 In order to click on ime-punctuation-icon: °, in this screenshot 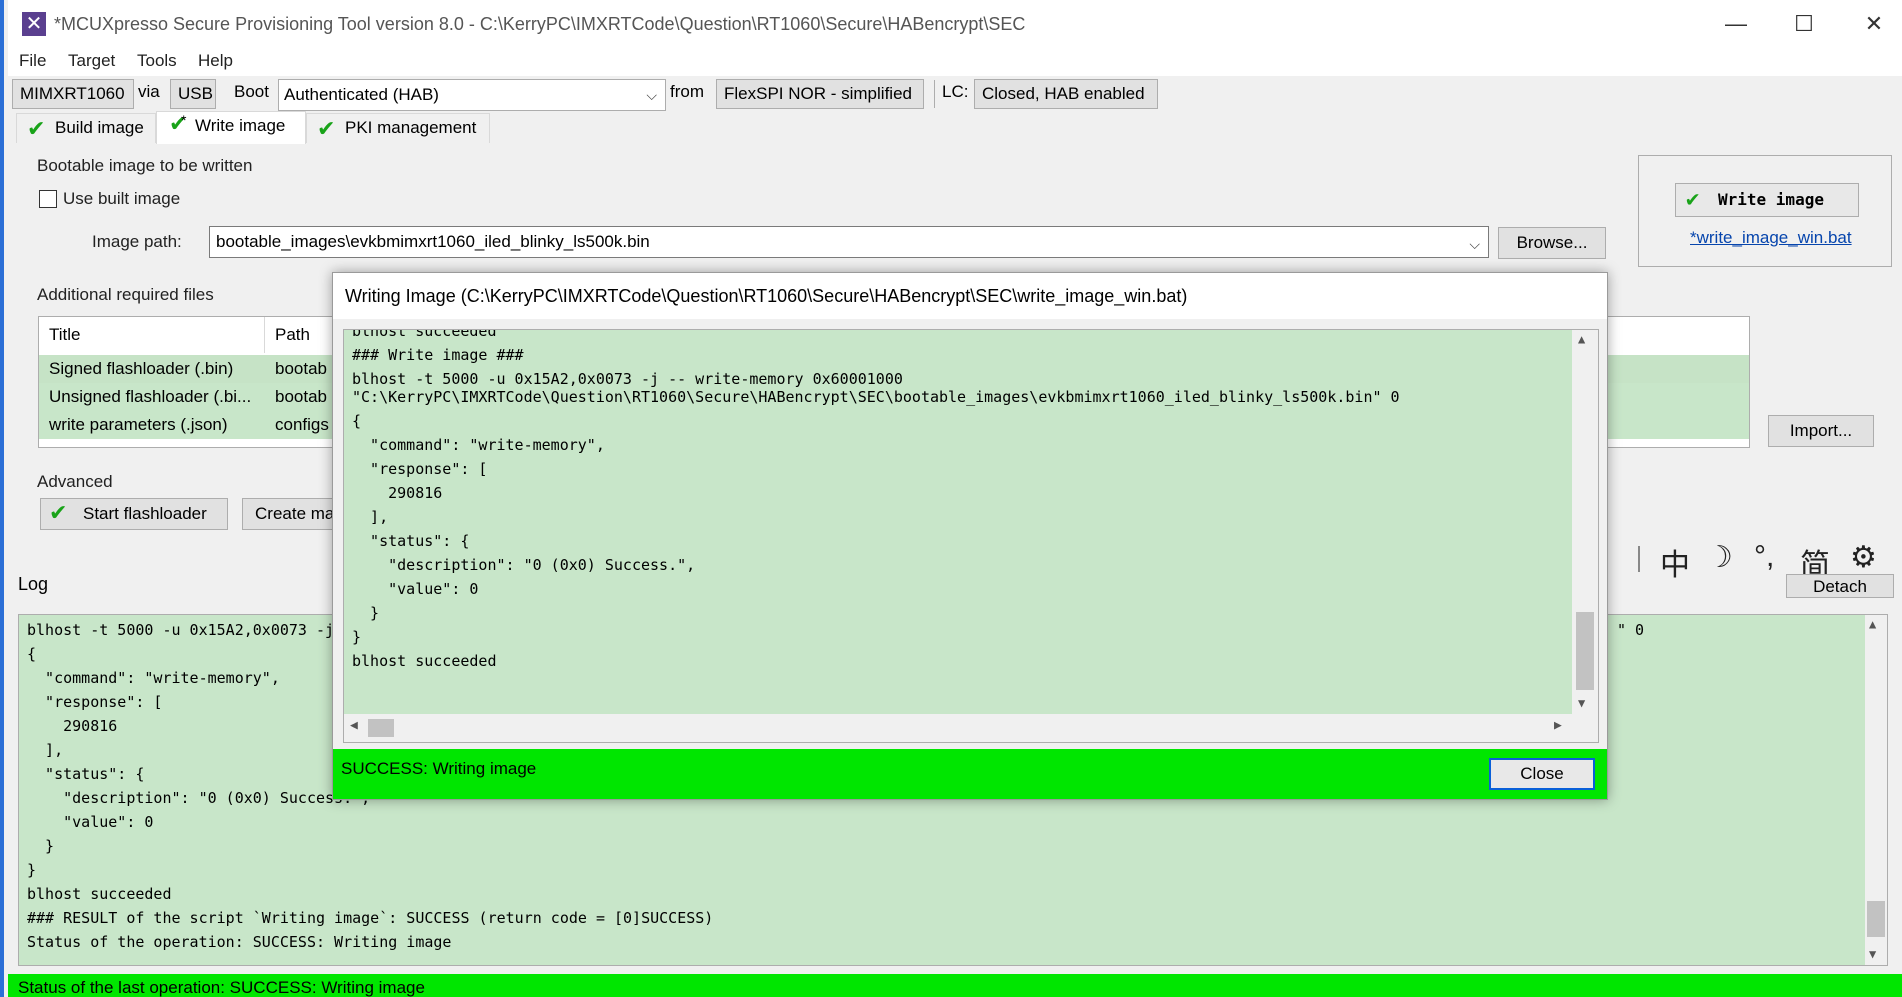, I will do `click(1764, 557)`.